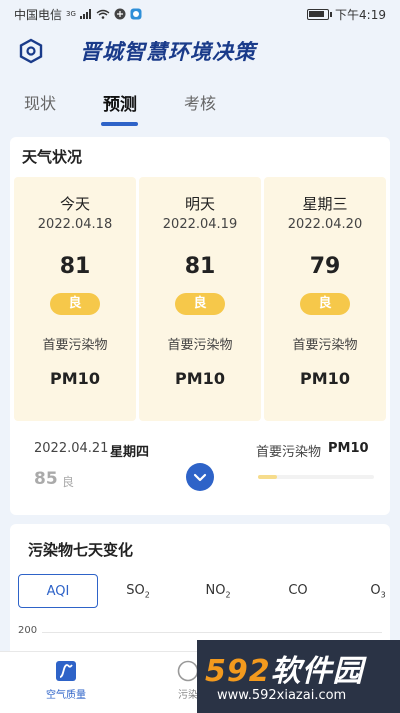 Image resolution: width=400 pixels, height=713 pixels. What do you see at coordinates (75, 224) in the screenshot?
I see `day-date: 2022.04.18` at bounding box center [75, 224].